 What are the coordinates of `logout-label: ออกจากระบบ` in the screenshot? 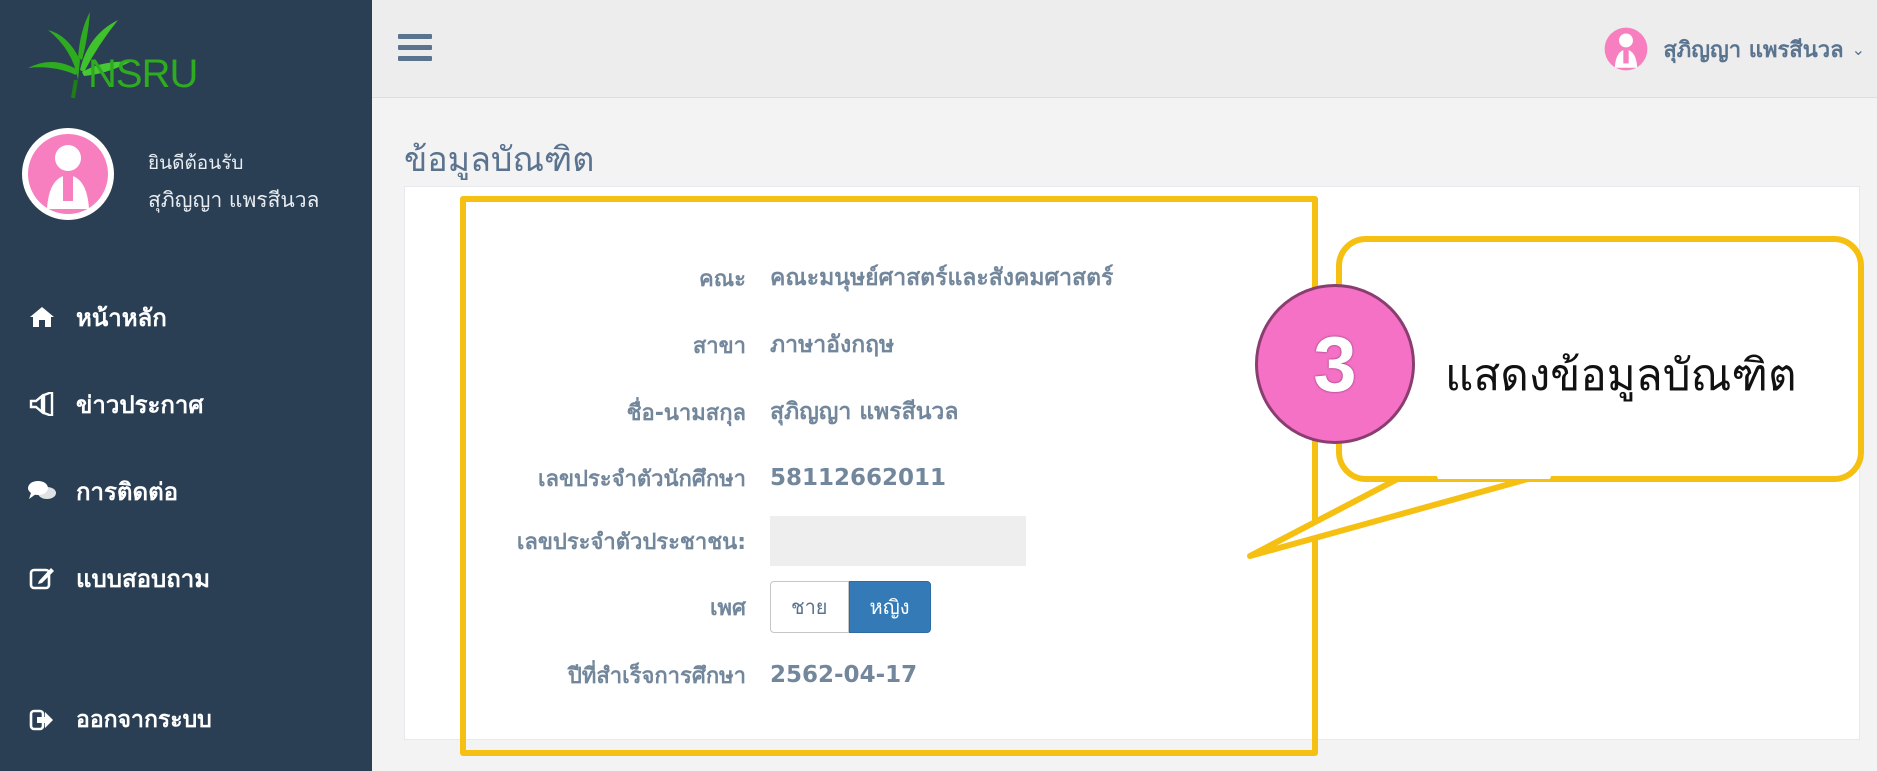 It's located at (144, 720).